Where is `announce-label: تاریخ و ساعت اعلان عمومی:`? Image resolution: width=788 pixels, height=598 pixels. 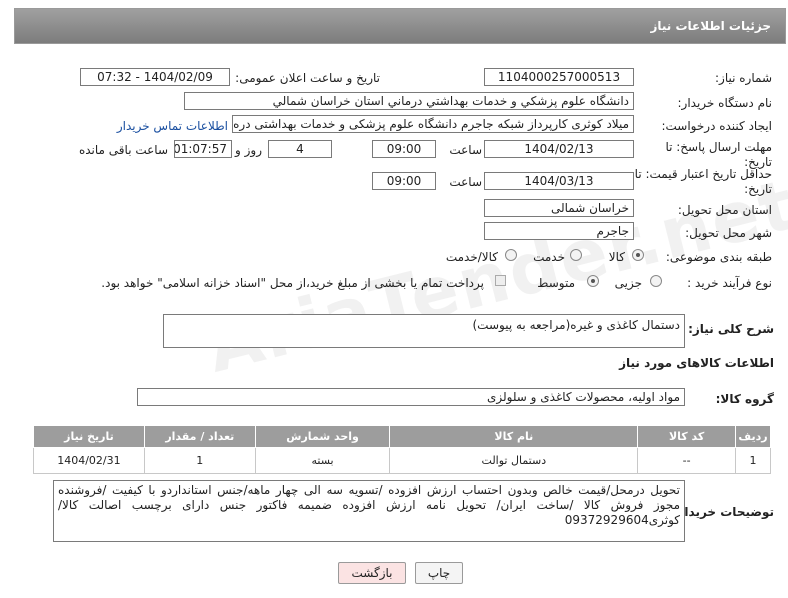
announce-label: تاریخ و ساعت اعلان عمومی: is located at coordinates (307, 78).